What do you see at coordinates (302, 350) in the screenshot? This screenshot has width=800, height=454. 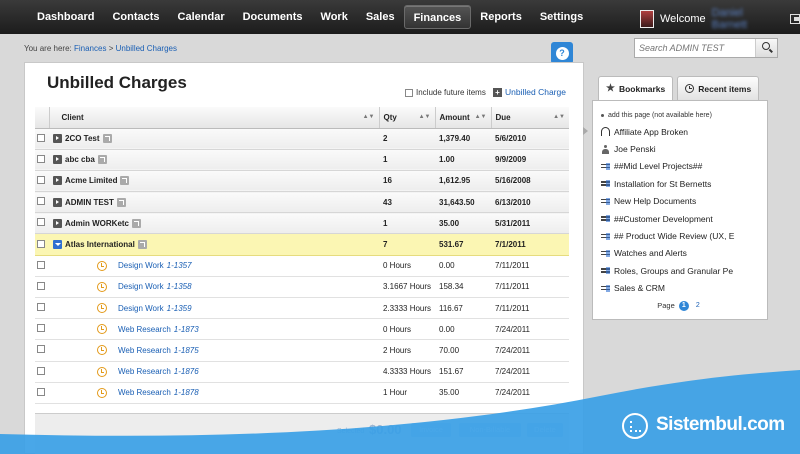 I see `charge-row: Web Research 1-1875 2 Hours 70.00 7/24/2011` at bounding box center [302, 350].